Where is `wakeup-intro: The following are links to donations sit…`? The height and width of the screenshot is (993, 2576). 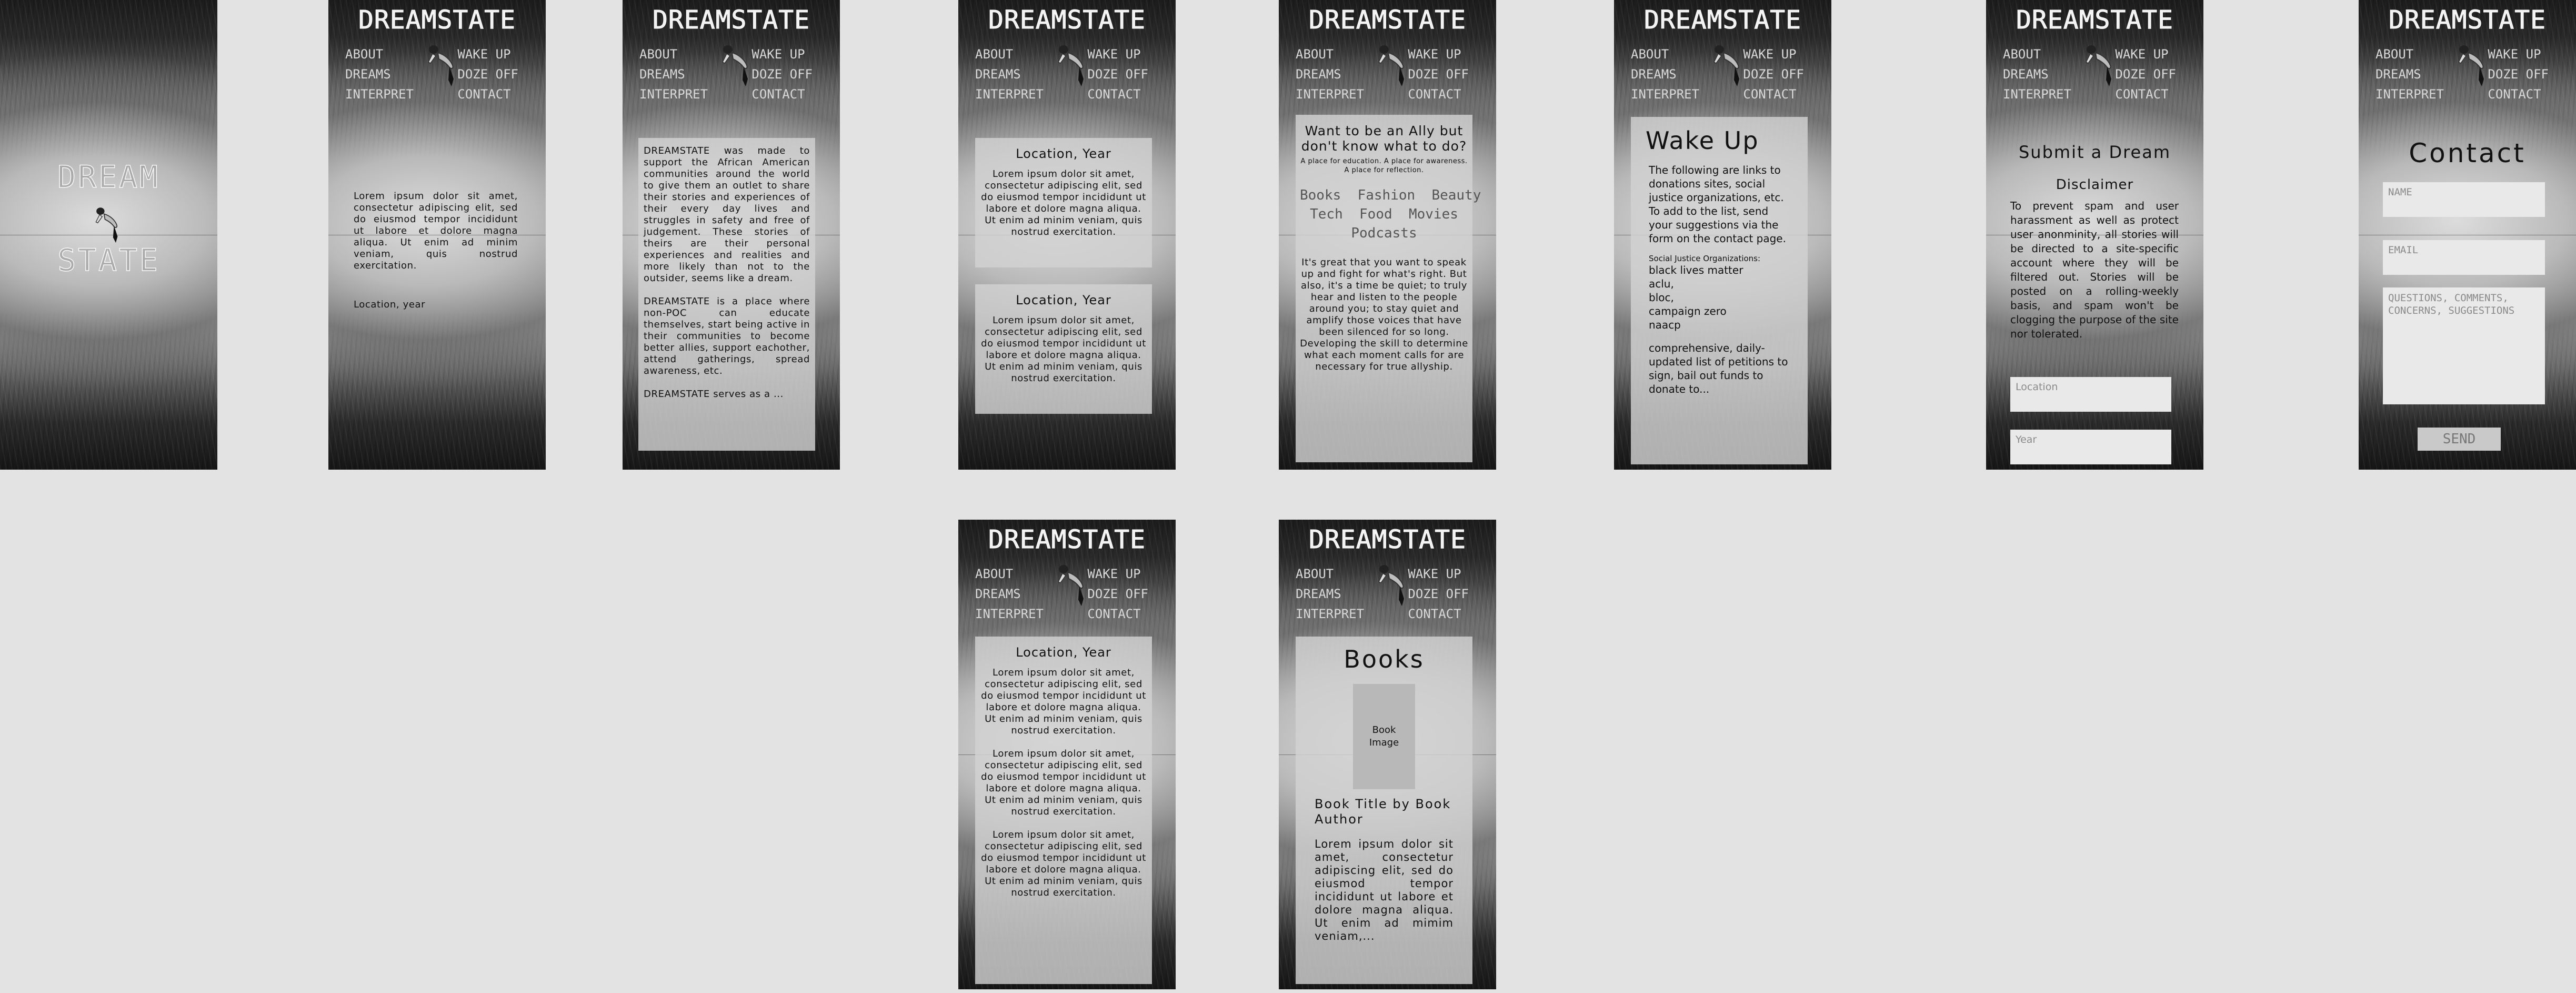
wakeup-intro: The following are links to donations sit… is located at coordinates (1717, 204).